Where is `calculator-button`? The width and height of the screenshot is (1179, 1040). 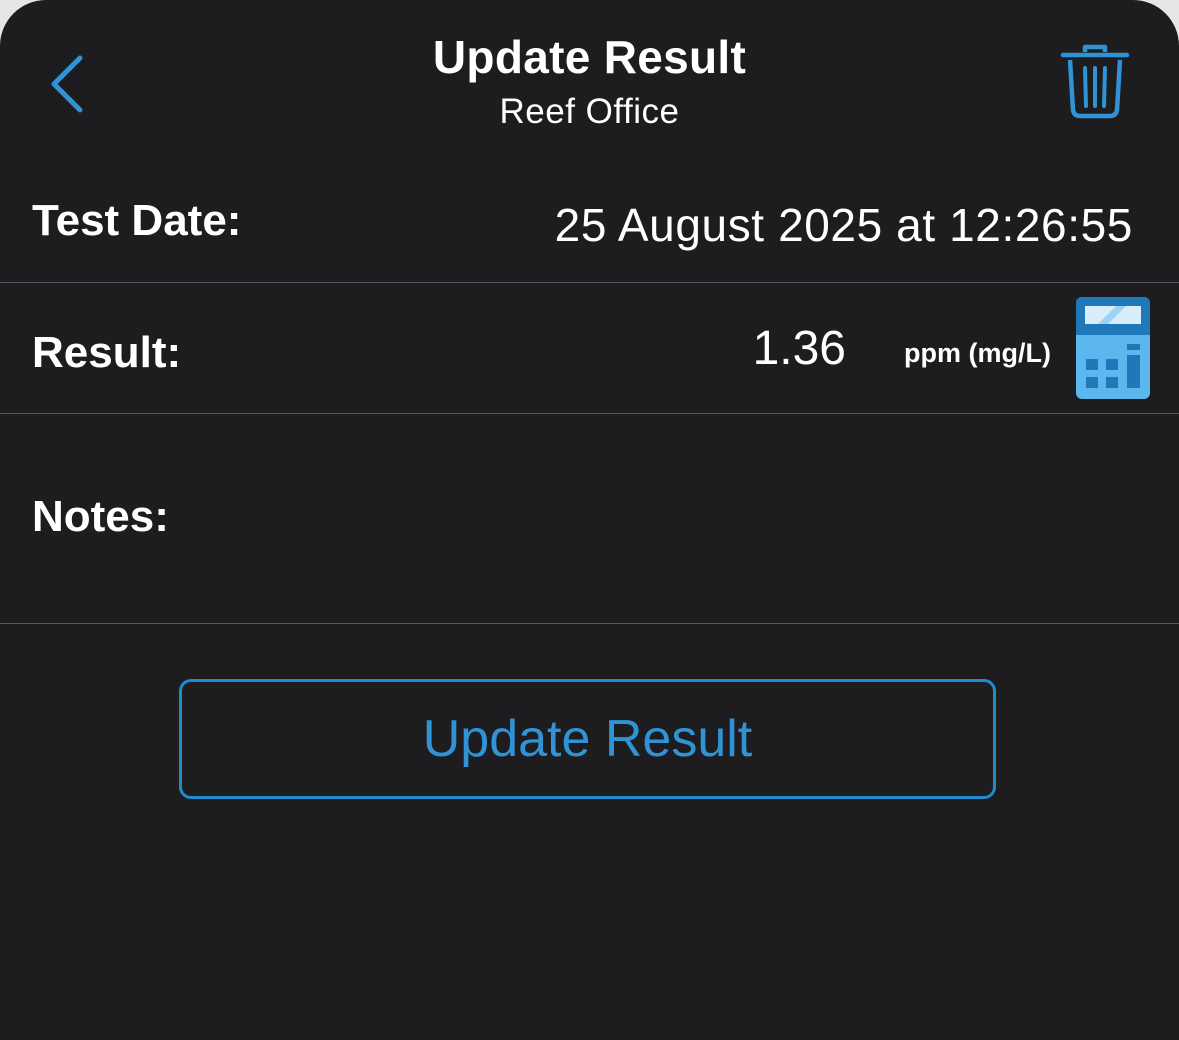 calculator-button is located at coordinates (1113, 348).